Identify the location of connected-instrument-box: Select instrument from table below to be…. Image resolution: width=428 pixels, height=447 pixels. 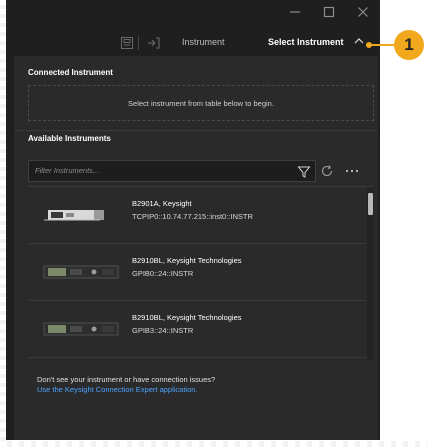
(201, 103).